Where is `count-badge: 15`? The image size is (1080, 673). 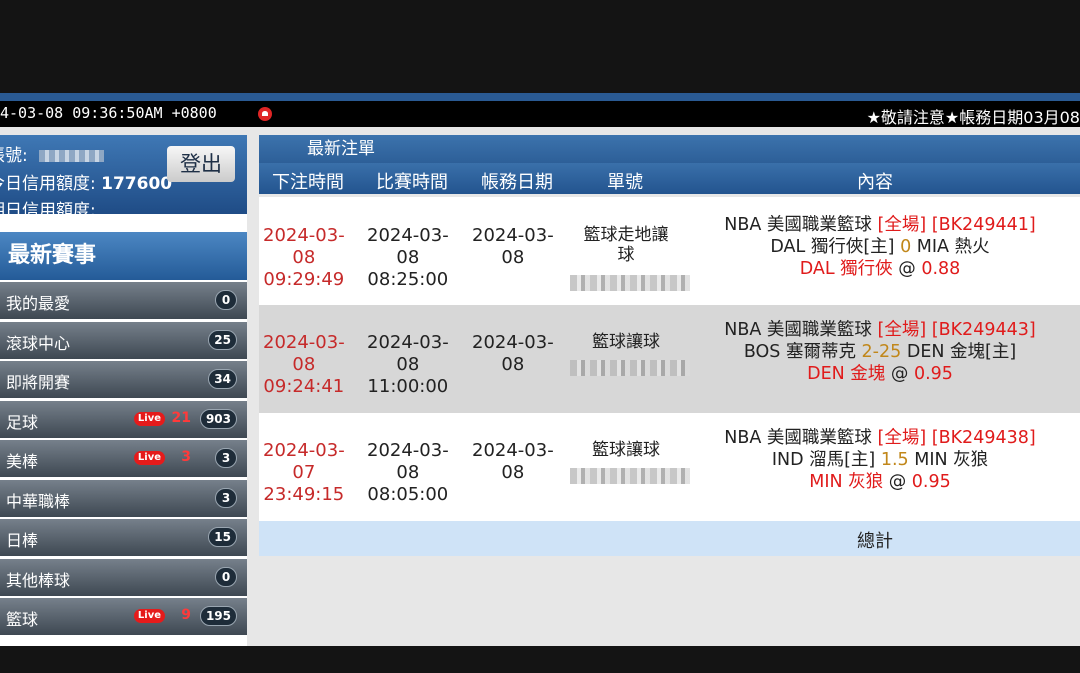
count-badge: 15 is located at coordinates (222, 537).